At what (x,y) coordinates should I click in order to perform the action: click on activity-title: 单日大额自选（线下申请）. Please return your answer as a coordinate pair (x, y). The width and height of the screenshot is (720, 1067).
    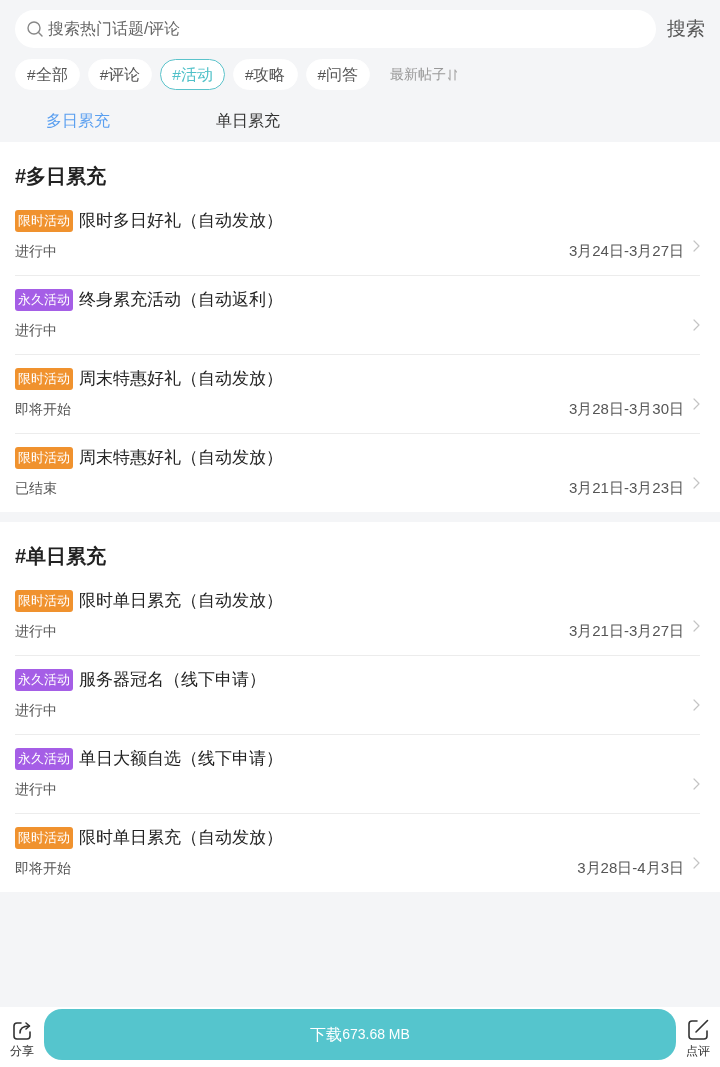
    Looking at the image, I should click on (181, 759).